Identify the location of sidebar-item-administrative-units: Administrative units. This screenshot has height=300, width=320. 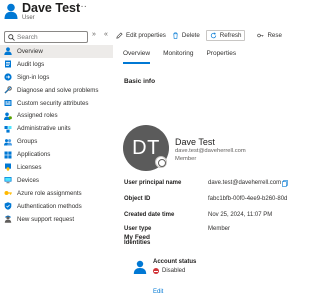
(56, 128).